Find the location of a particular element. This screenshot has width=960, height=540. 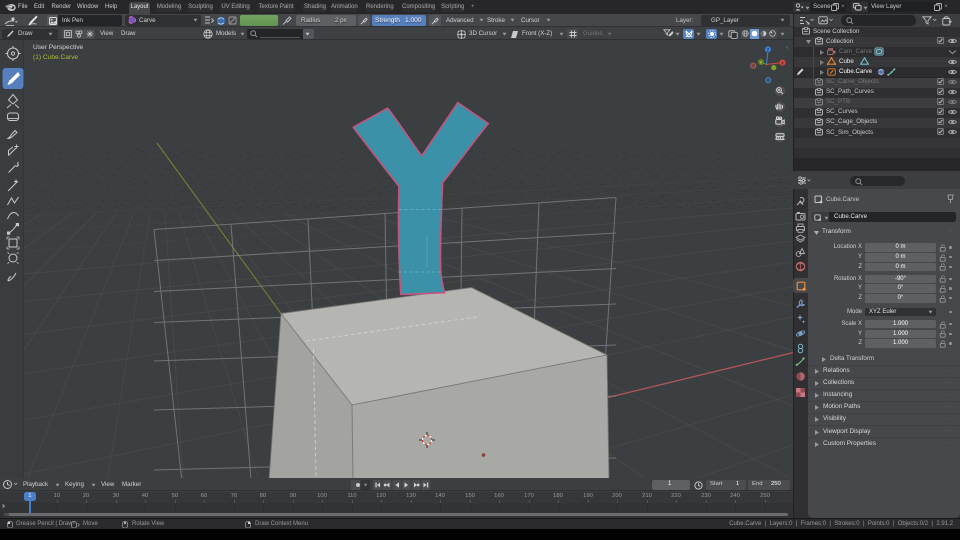

svg-text: Y is located at coordinates (761, 62).